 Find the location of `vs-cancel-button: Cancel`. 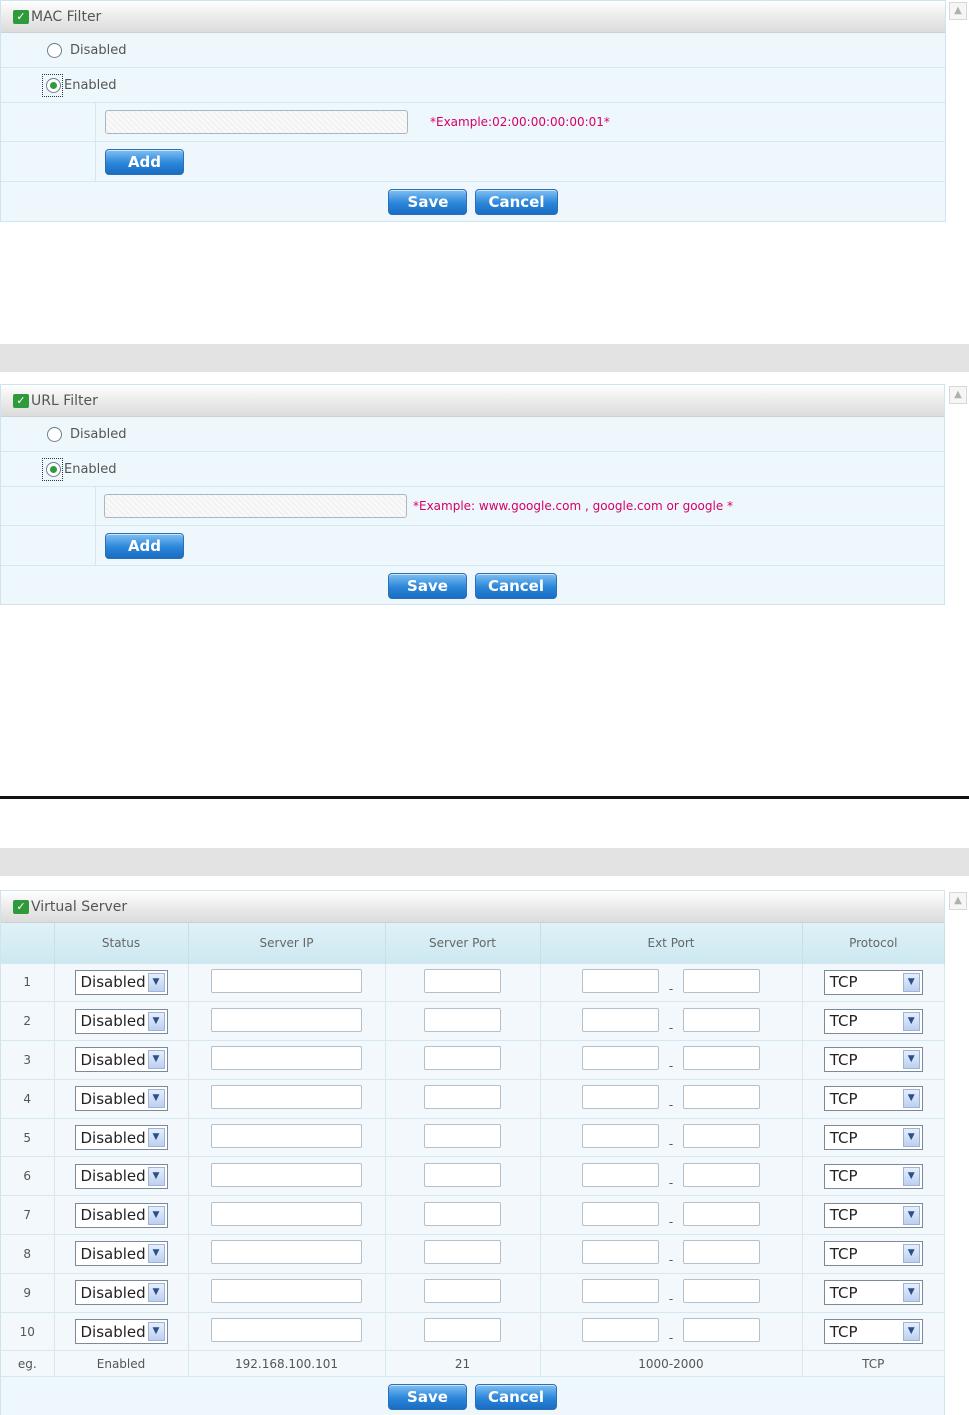

vs-cancel-button: Cancel is located at coordinates (515, 1397).